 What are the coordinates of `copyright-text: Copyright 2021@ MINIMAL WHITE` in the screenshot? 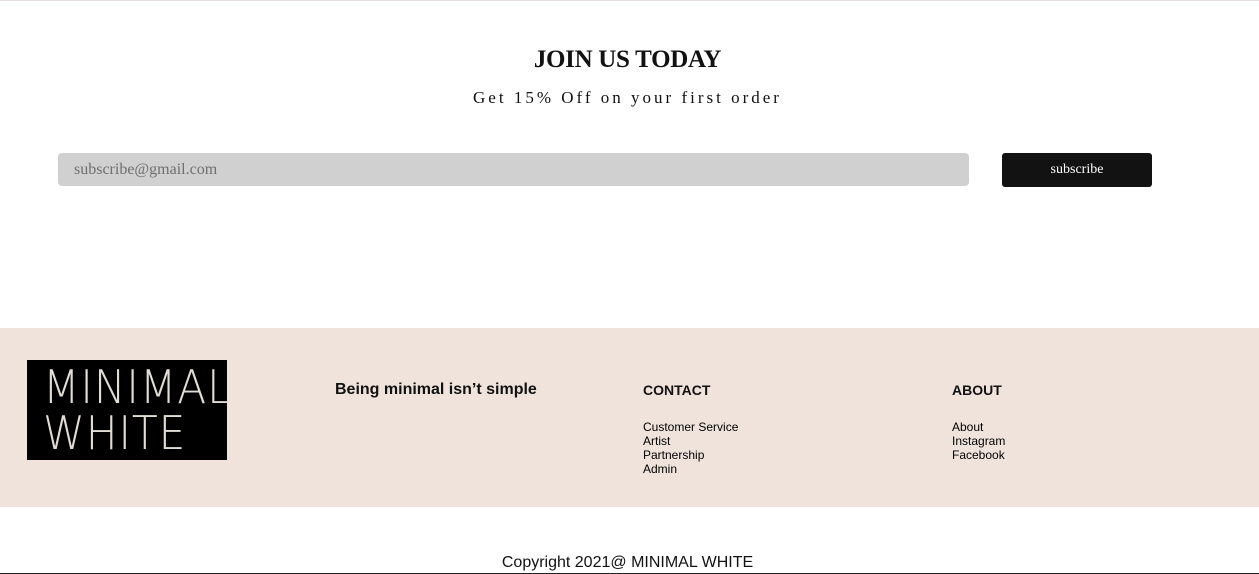 It's located at (627, 562).